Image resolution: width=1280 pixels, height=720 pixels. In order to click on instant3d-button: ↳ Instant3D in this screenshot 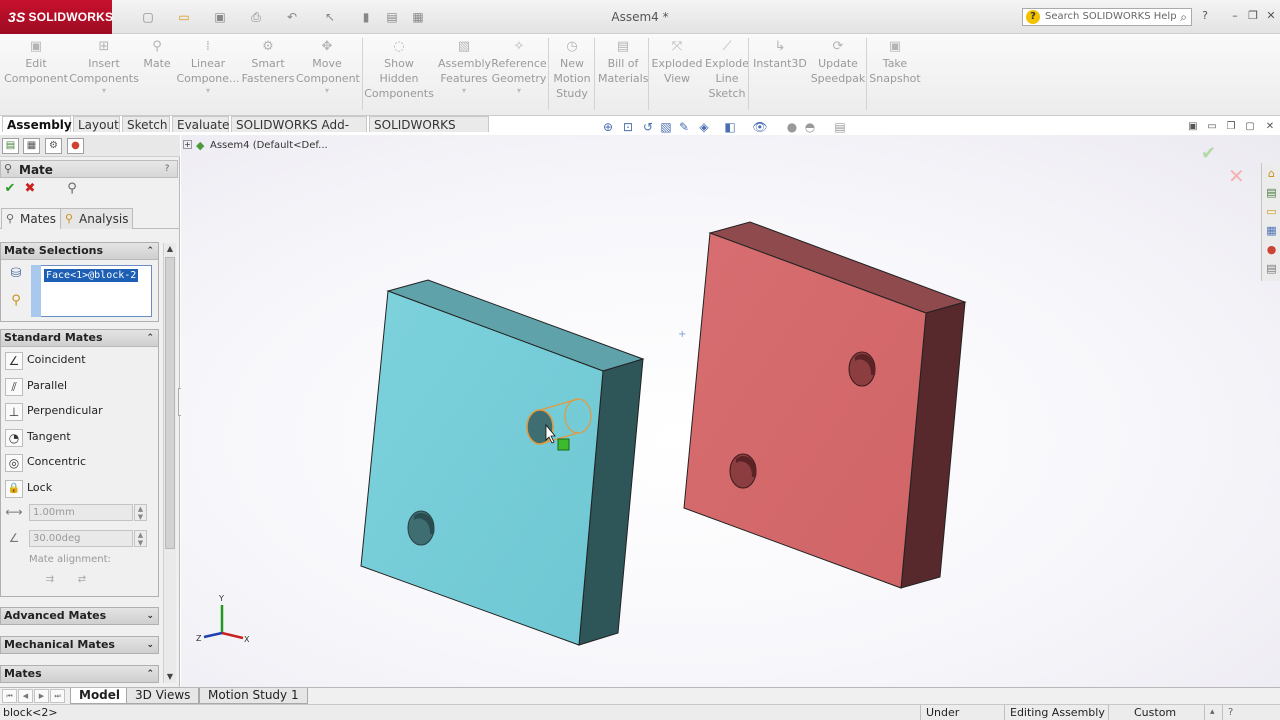, I will do `click(780, 55)`.